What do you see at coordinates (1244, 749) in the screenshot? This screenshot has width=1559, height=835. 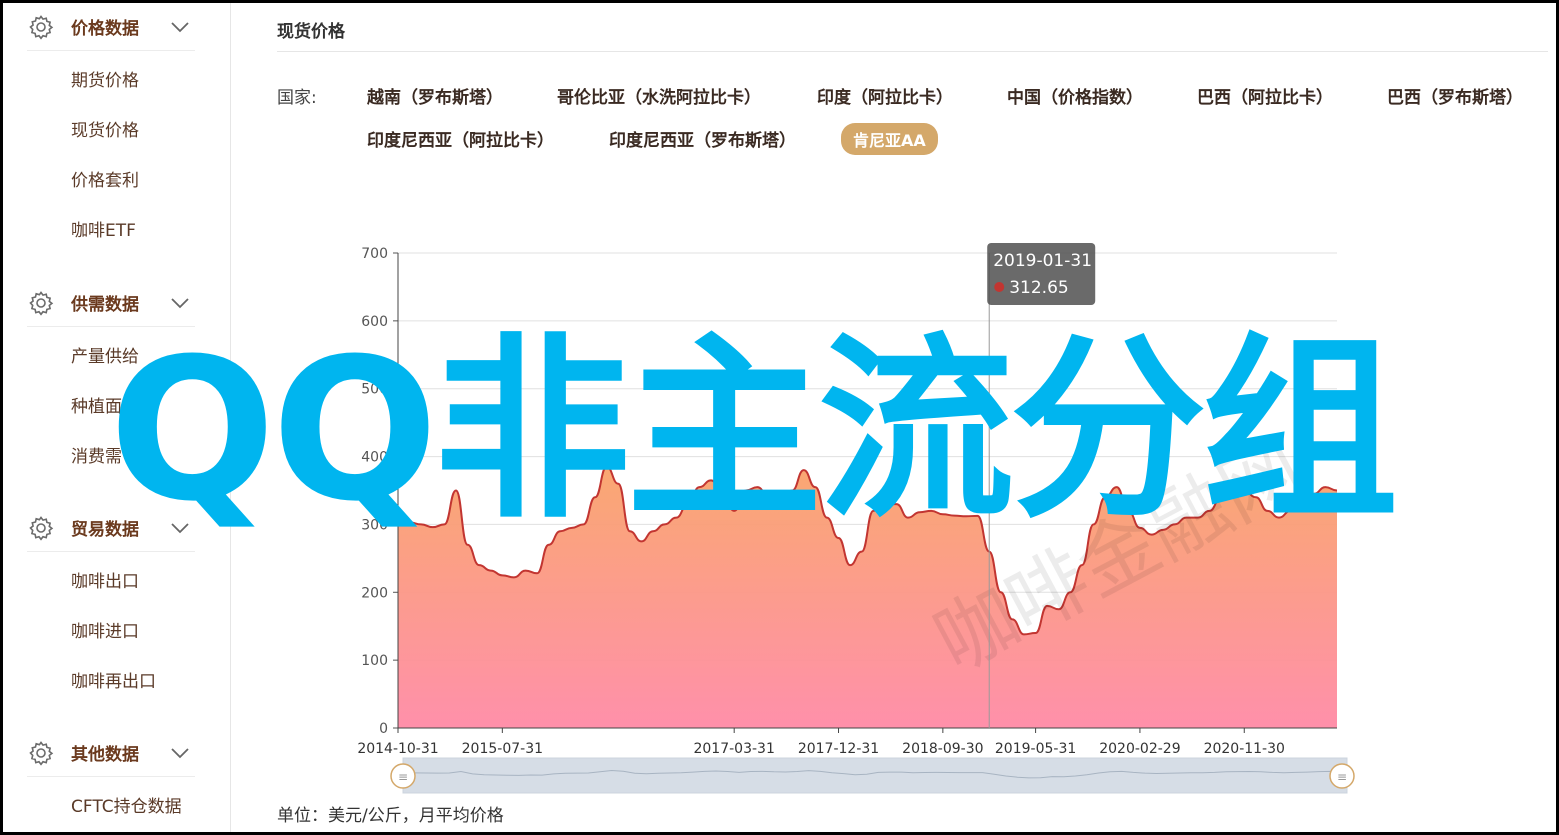 I see `x-tick-label: 2020-11-30` at bounding box center [1244, 749].